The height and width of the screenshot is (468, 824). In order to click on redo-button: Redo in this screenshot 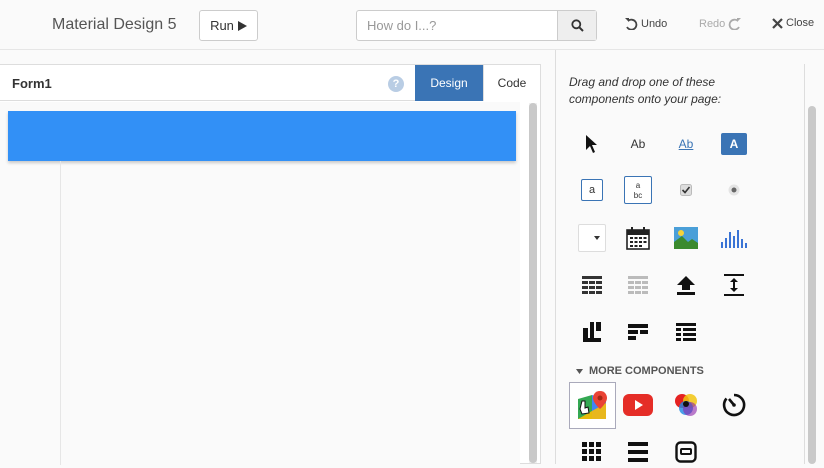, I will do `click(720, 23)`.